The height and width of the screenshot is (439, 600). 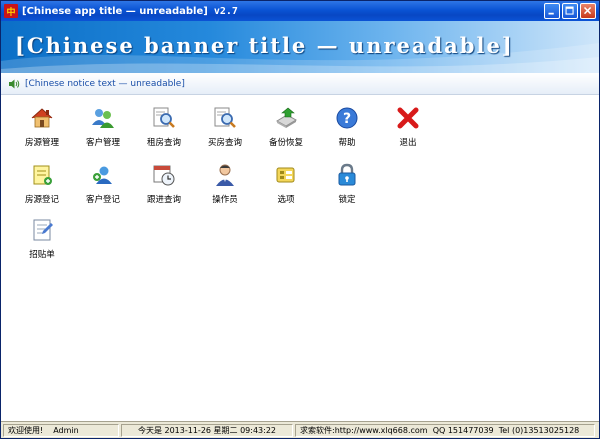 I want to click on window-controls, so click(x=570, y=11).